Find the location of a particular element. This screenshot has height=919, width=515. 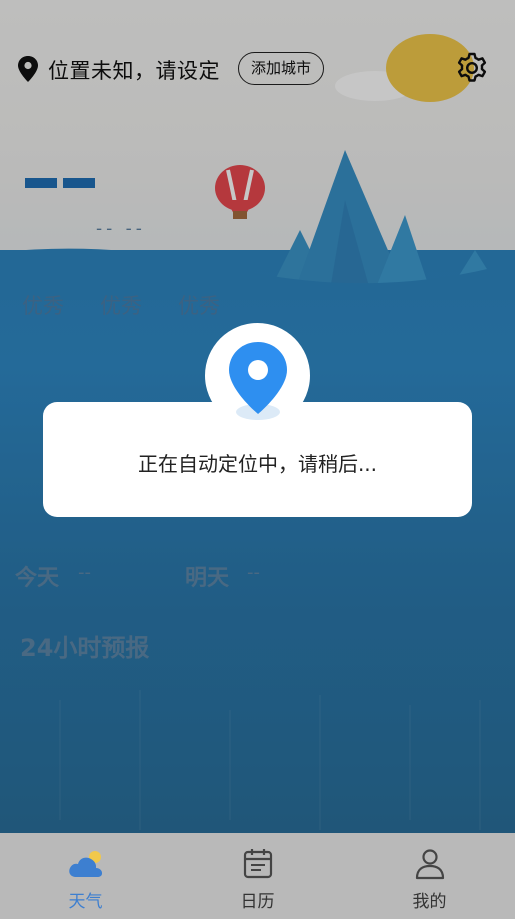

nav-tab-profile: 我的 is located at coordinates (429, 876).